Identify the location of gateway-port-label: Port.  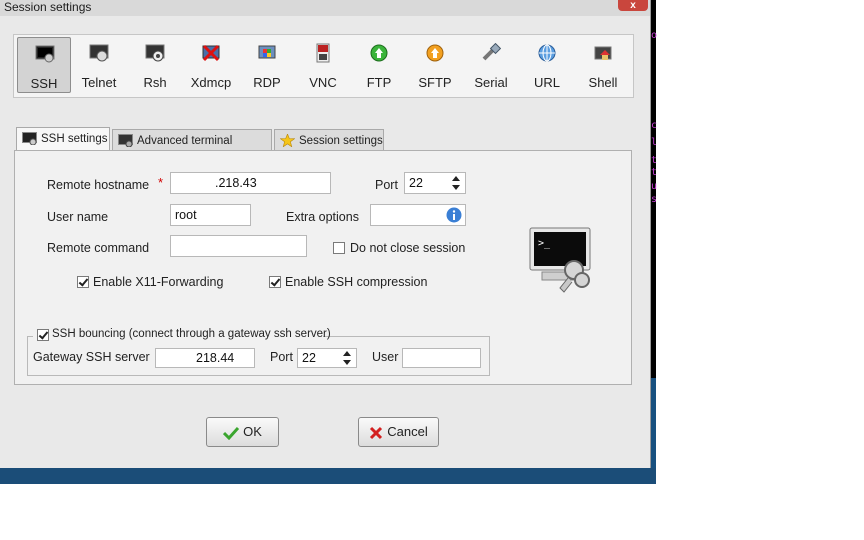
(281, 357).